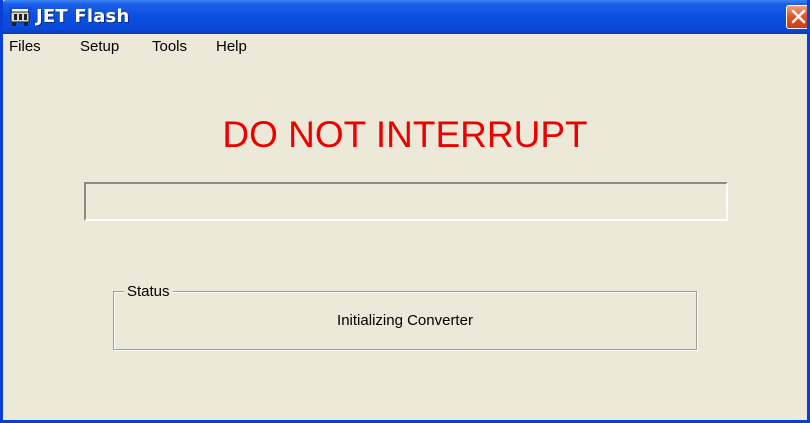 This screenshot has height=423, width=810. I want to click on status-message: Initializing Converter, so click(405, 320).